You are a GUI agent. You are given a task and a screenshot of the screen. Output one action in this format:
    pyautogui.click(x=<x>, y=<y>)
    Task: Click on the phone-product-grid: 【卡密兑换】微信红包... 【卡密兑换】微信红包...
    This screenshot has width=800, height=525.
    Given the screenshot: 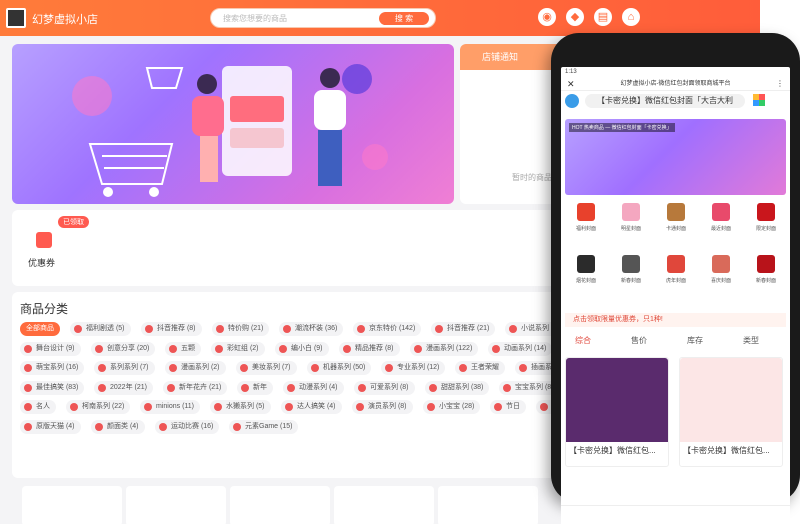 What is the action you would take?
    pyautogui.click(x=675, y=417)
    